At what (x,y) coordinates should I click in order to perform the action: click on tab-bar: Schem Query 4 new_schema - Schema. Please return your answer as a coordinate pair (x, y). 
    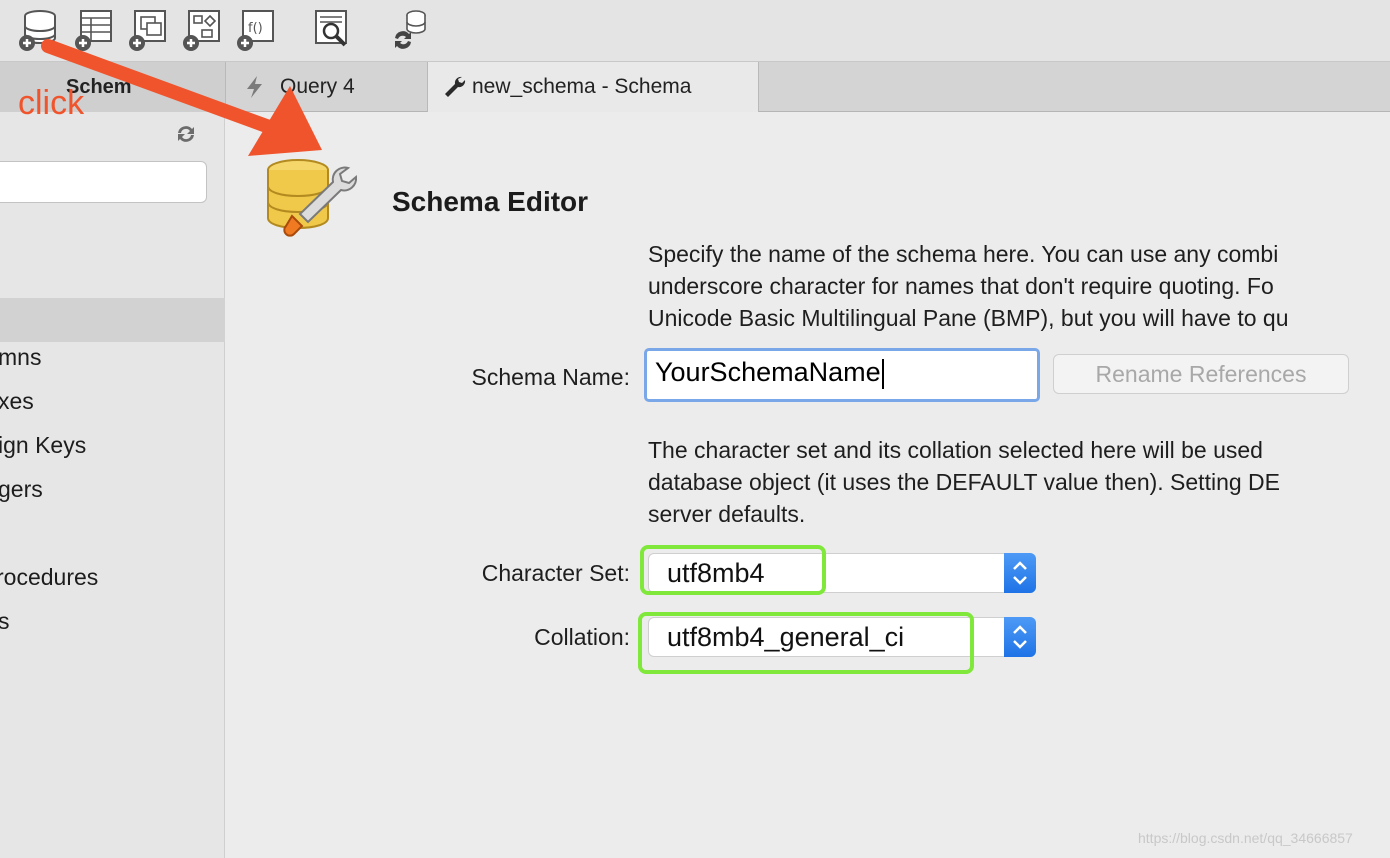
    Looking at the image, I should click on (695, 87).